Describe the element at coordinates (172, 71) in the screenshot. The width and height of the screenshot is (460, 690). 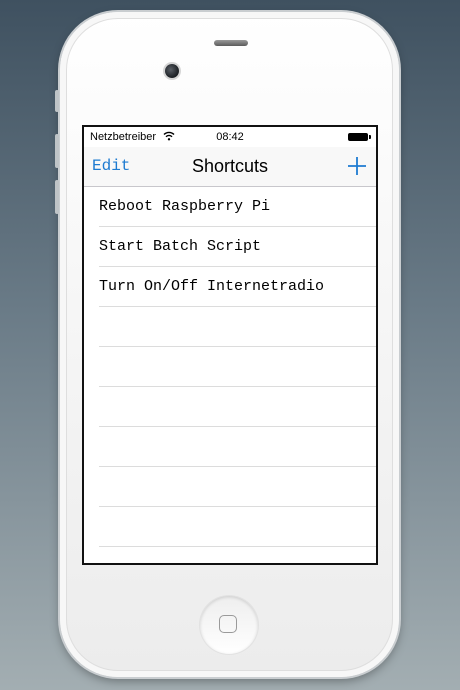
I see `front-camera` at that location.